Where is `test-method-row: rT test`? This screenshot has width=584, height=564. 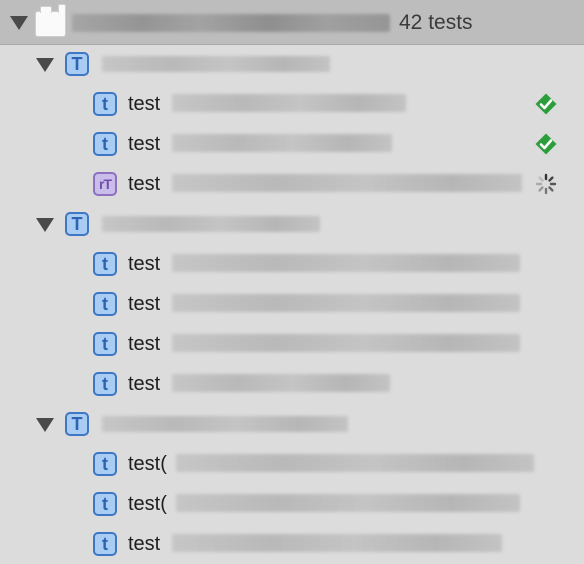
test-method-row: rT test is located at coordinates (292, 184).